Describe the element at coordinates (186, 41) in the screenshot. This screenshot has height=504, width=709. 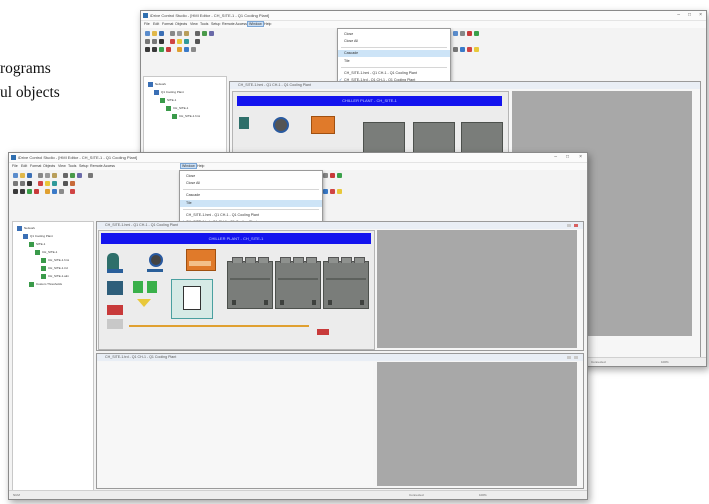
I see `shape-icon` at that location.